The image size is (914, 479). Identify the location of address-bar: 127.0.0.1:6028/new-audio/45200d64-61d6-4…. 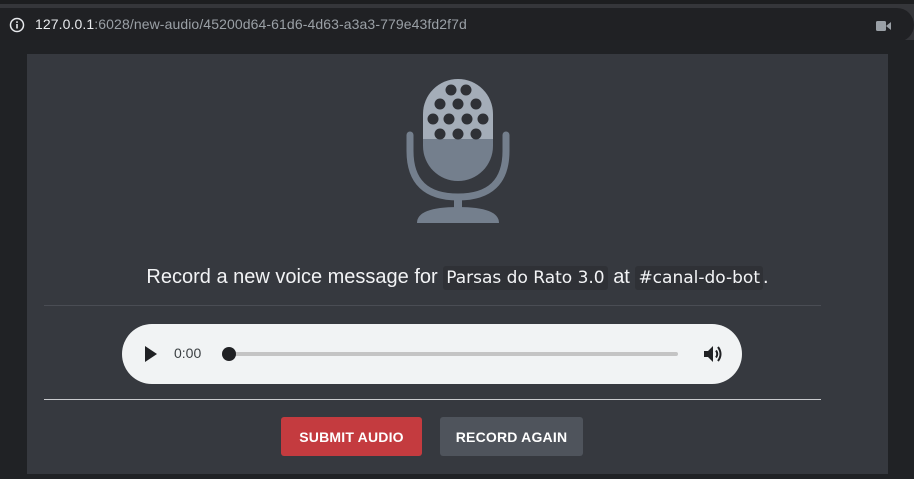
(457, 25).